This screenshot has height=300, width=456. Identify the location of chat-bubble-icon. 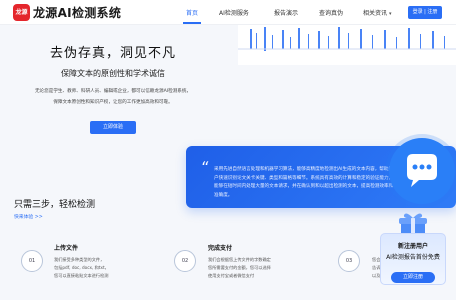
(422, 170).